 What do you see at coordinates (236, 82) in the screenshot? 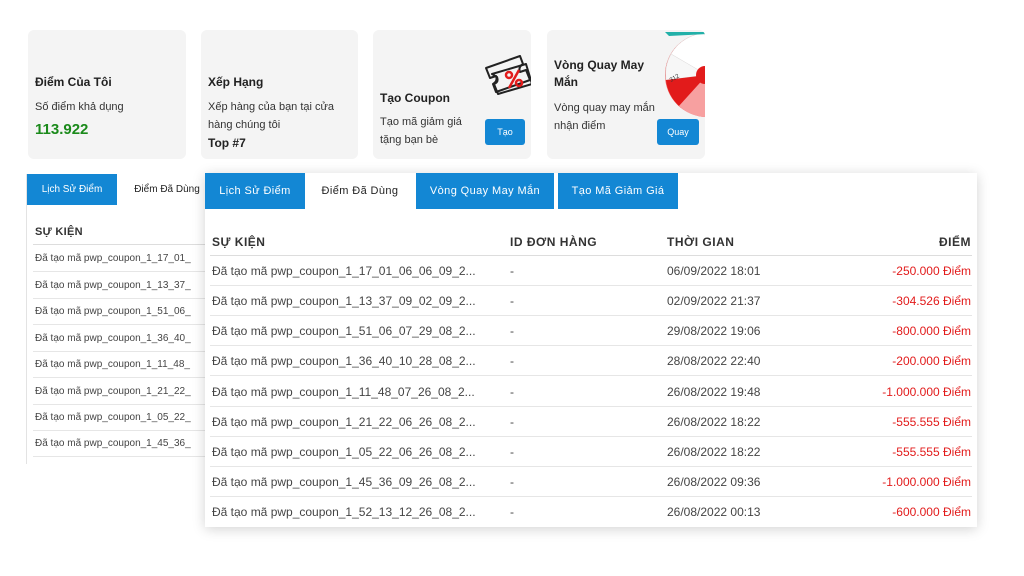
I see `rank-card-title: Xếp Hạng` at bounding box center [236, 82].